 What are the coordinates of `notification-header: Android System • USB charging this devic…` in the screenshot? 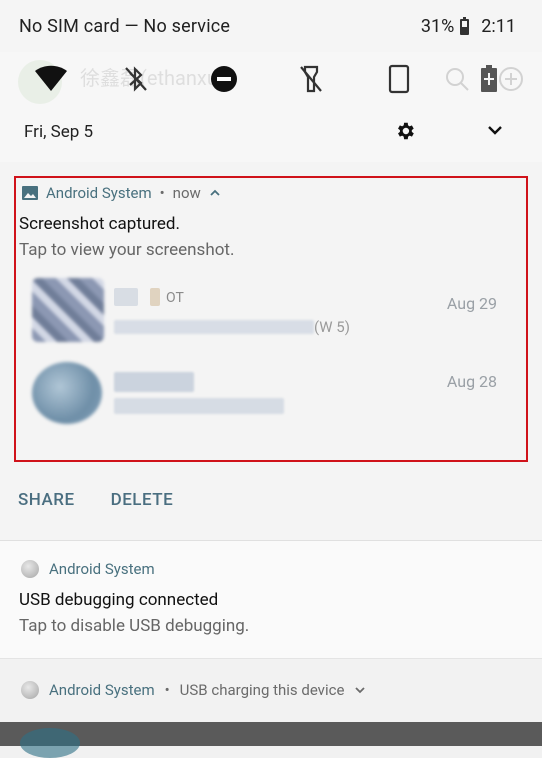 It's located at (193, 690).